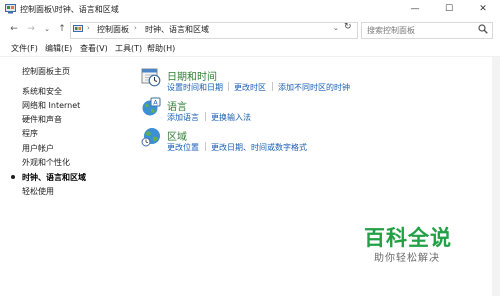  I want to click on link-add-clocks: 添加不同时区的时钟, so click(314, 87).